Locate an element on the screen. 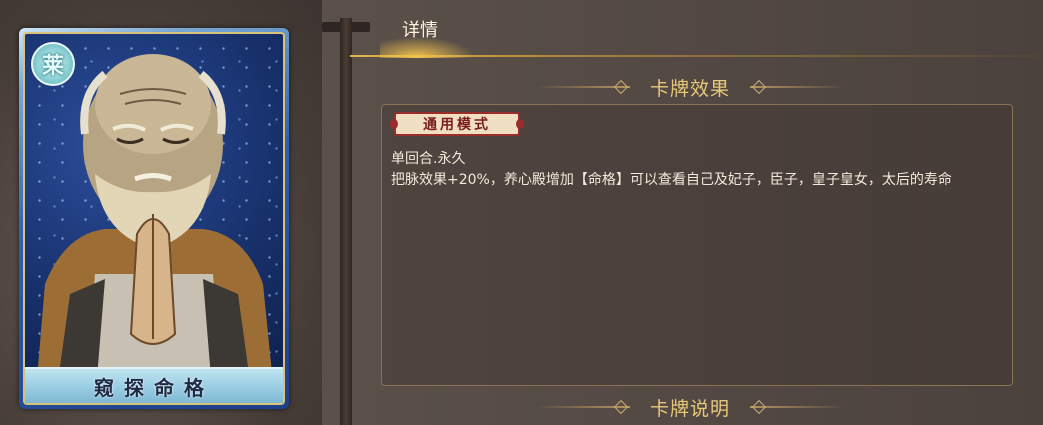  mode-tag-label: 通用模式 is located at coordinates (457, 125).